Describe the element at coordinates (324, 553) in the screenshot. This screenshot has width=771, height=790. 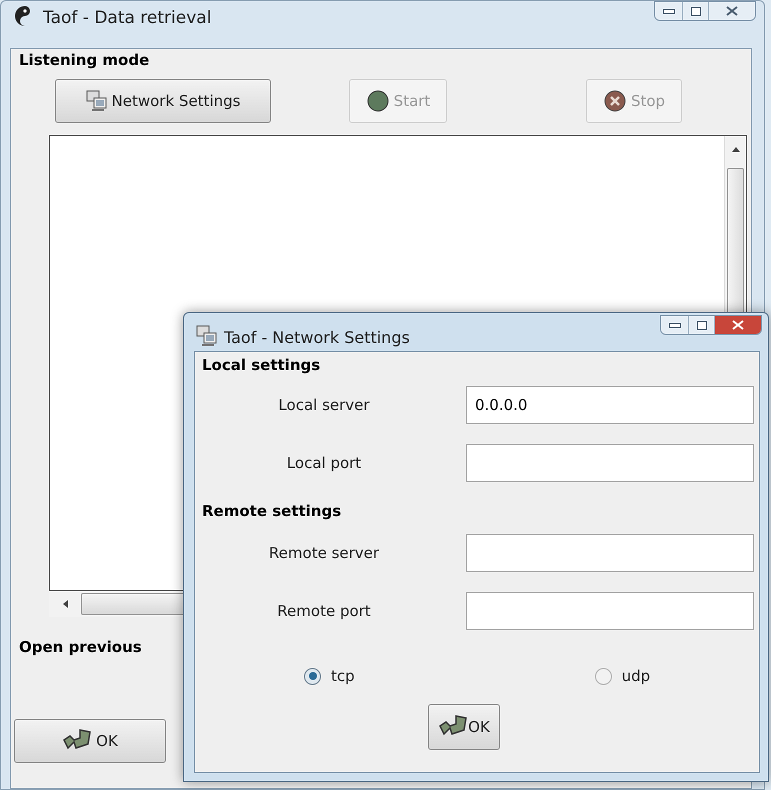
I see `field-label: Remote server` at that location.